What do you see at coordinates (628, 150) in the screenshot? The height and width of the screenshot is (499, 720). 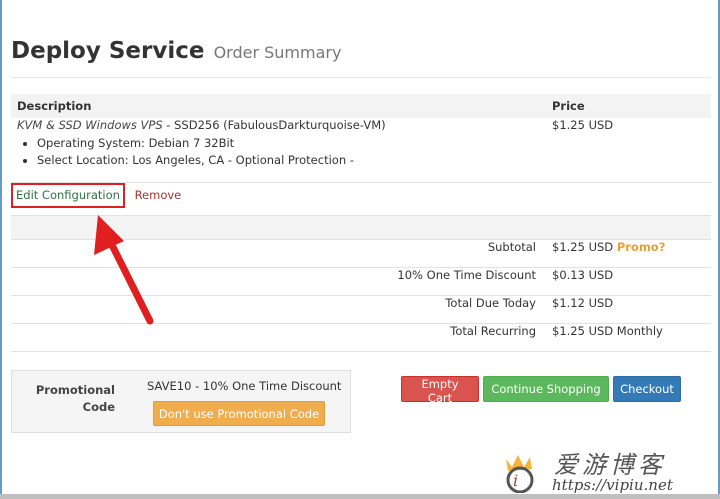 I see `cart-item-price: $1.25 USD` at bounding box center [628, 150].